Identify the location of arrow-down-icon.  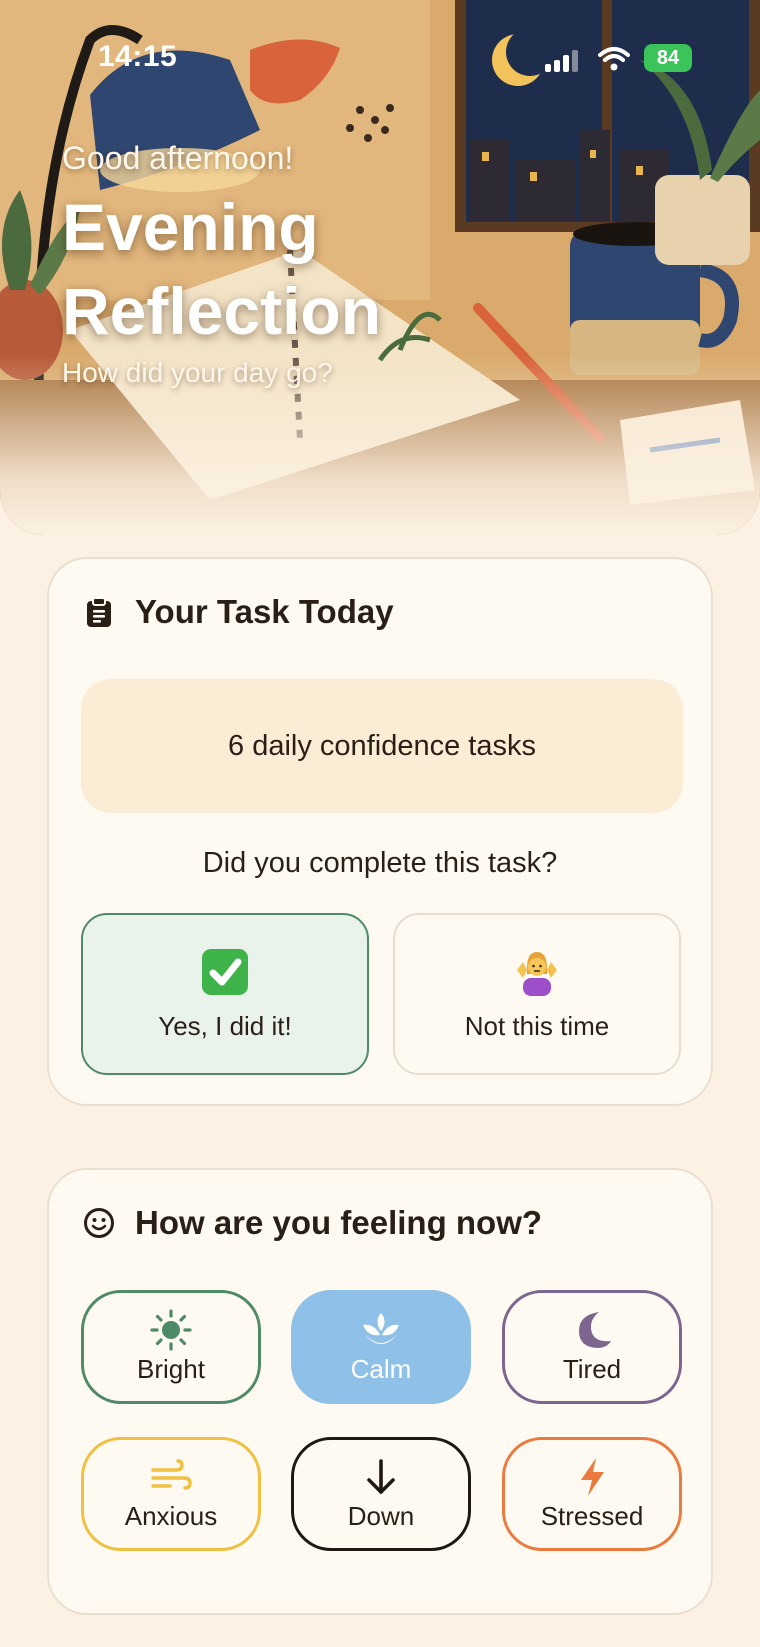
(381, 1476).